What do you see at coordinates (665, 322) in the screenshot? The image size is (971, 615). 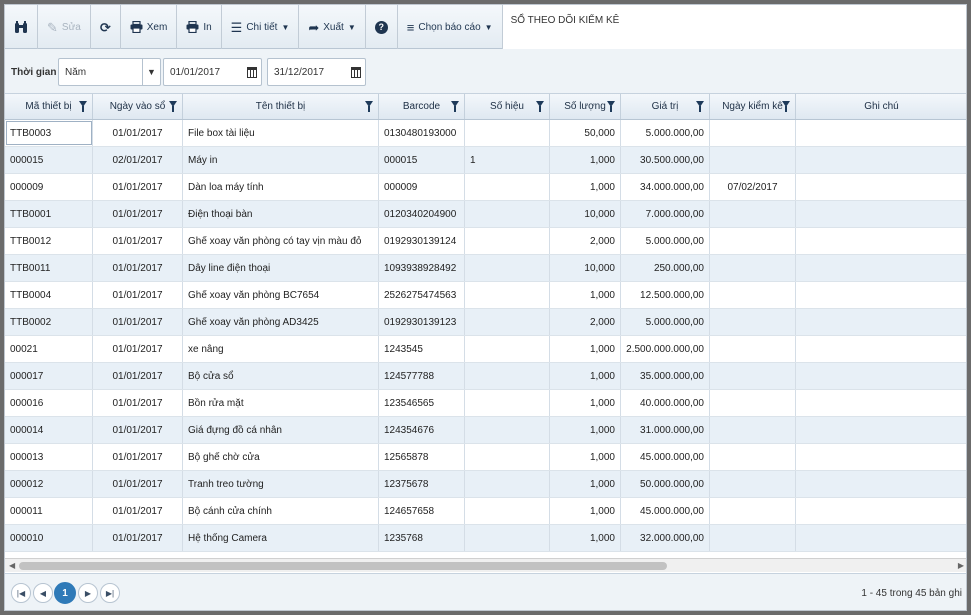 I see `cell-value: 5.000.000,00` at bounding box center [665, 322].